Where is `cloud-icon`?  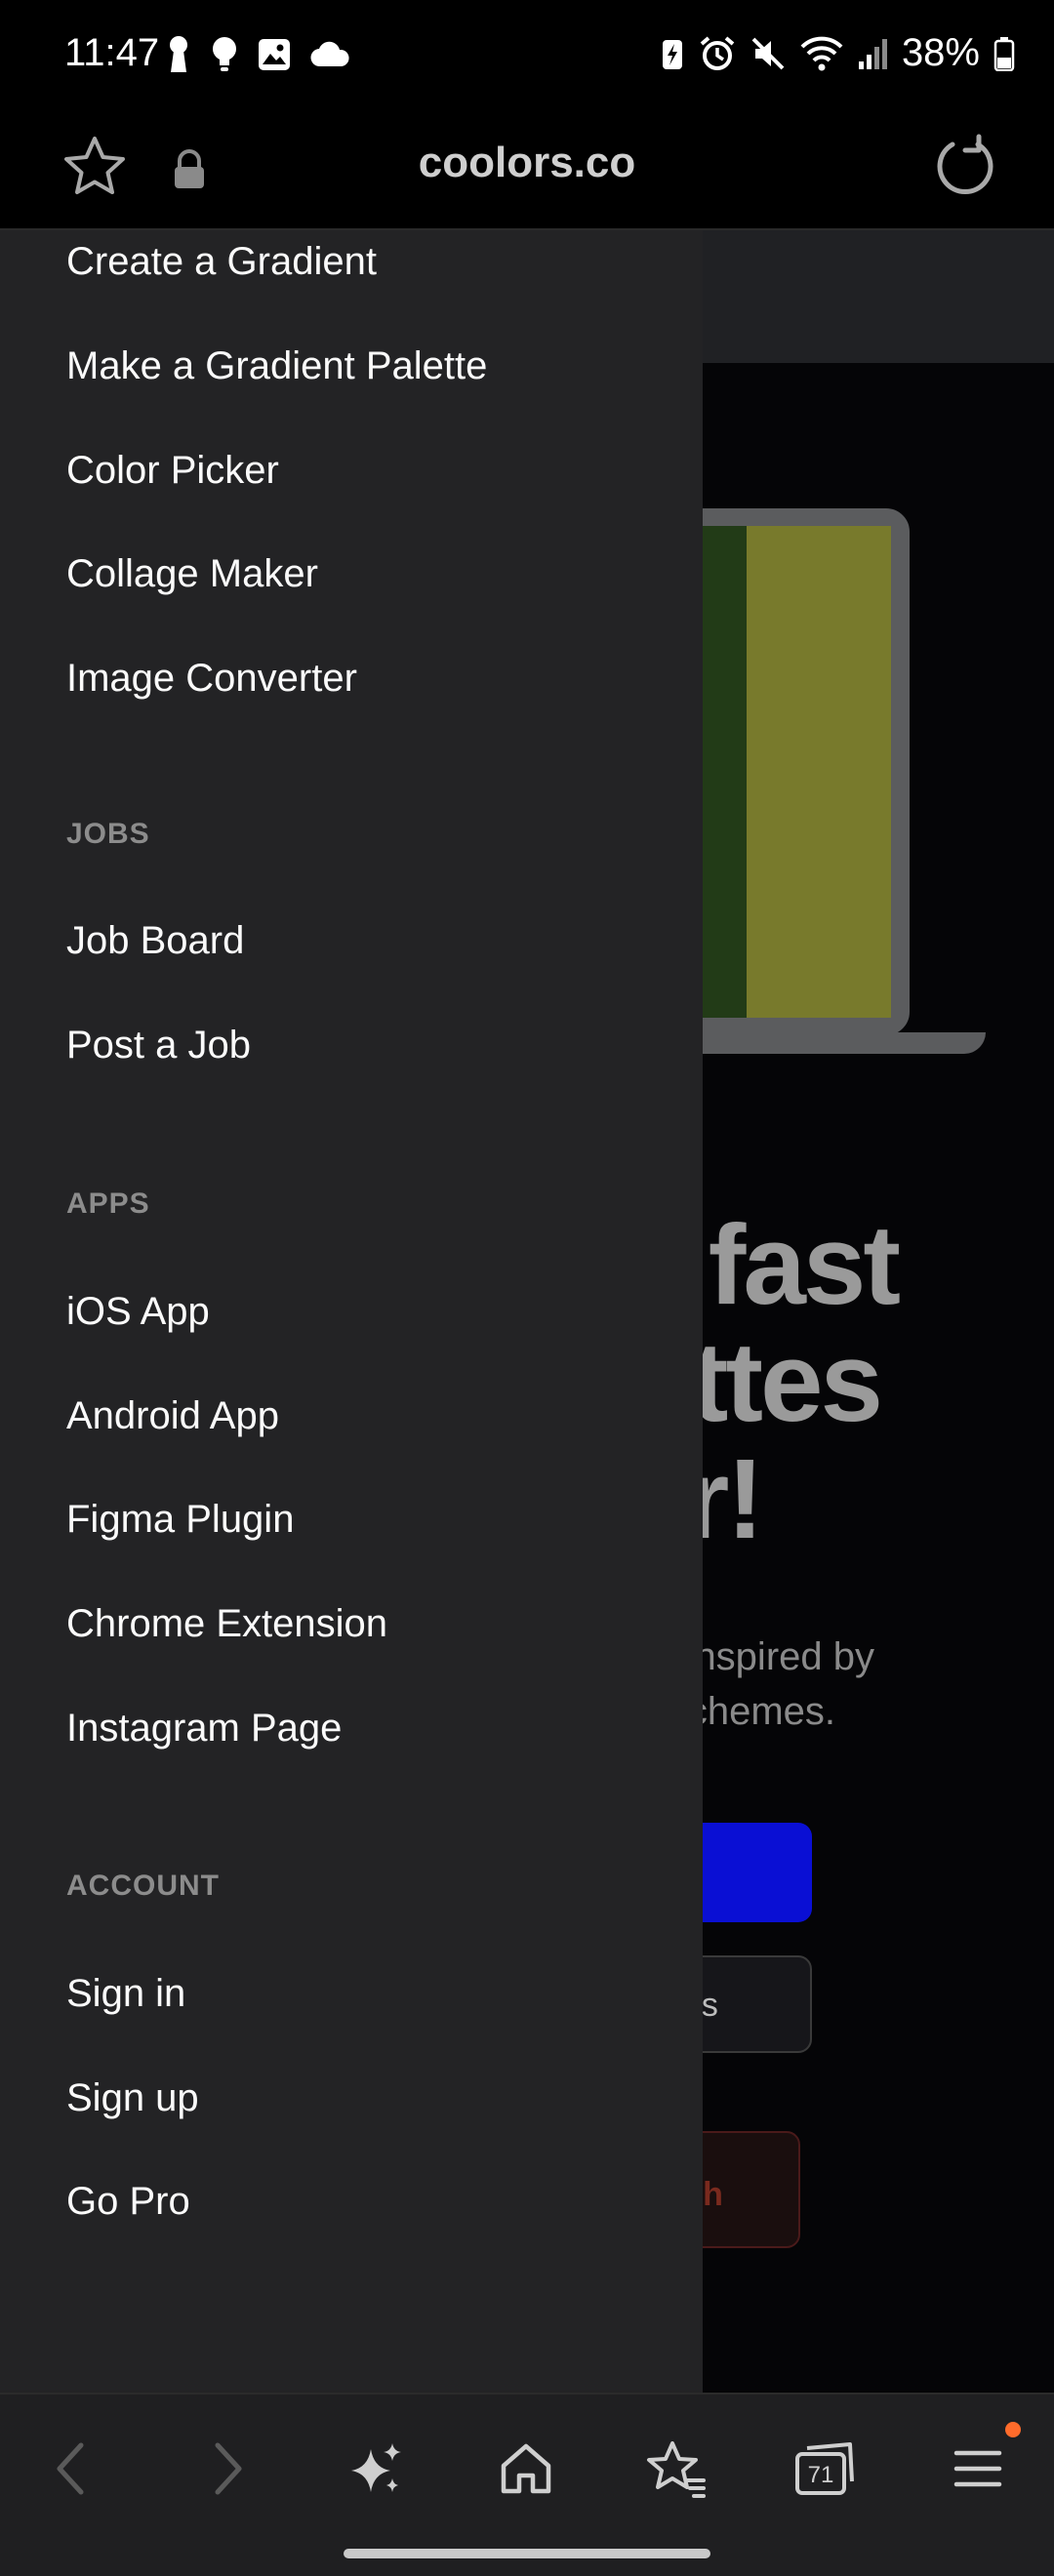 cloud-icon is located at coordinates (329, 54).